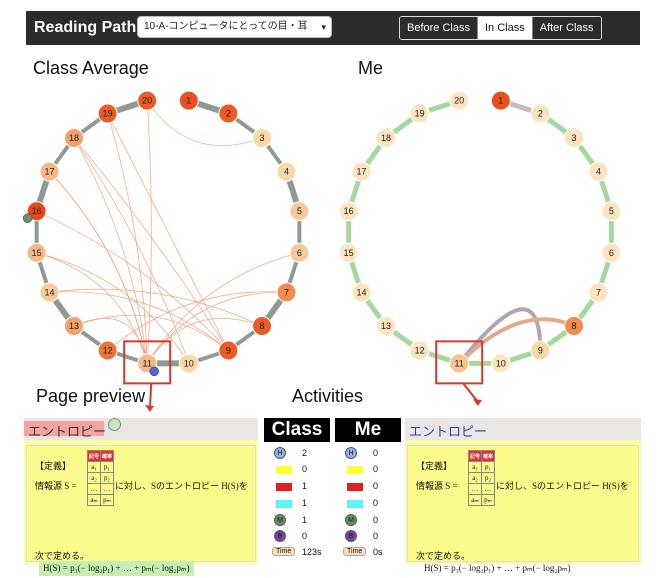  I want to click on count-cyan: 1, so click(305, 503).